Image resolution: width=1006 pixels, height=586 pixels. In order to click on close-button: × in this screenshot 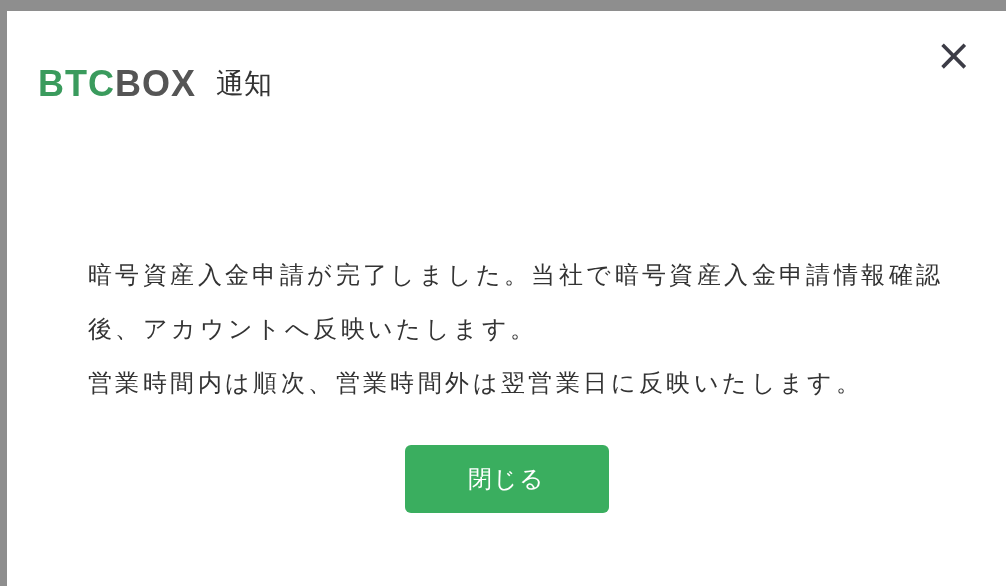, I will do `click(953, 55)`.